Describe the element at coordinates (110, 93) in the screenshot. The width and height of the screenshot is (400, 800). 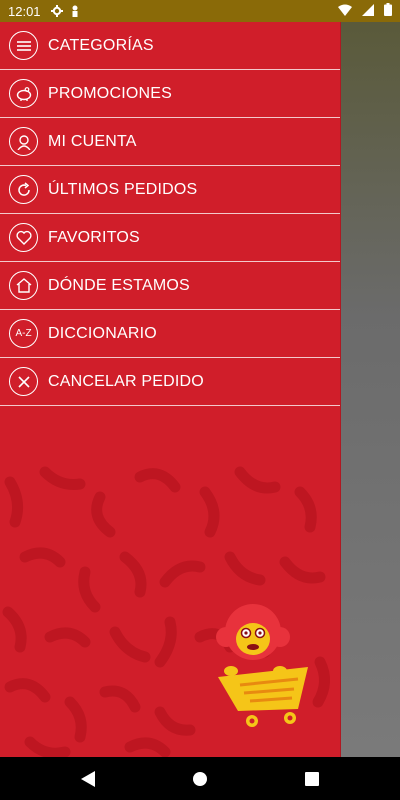
I see `menu-item-label: PROMOCIONES` at that location.